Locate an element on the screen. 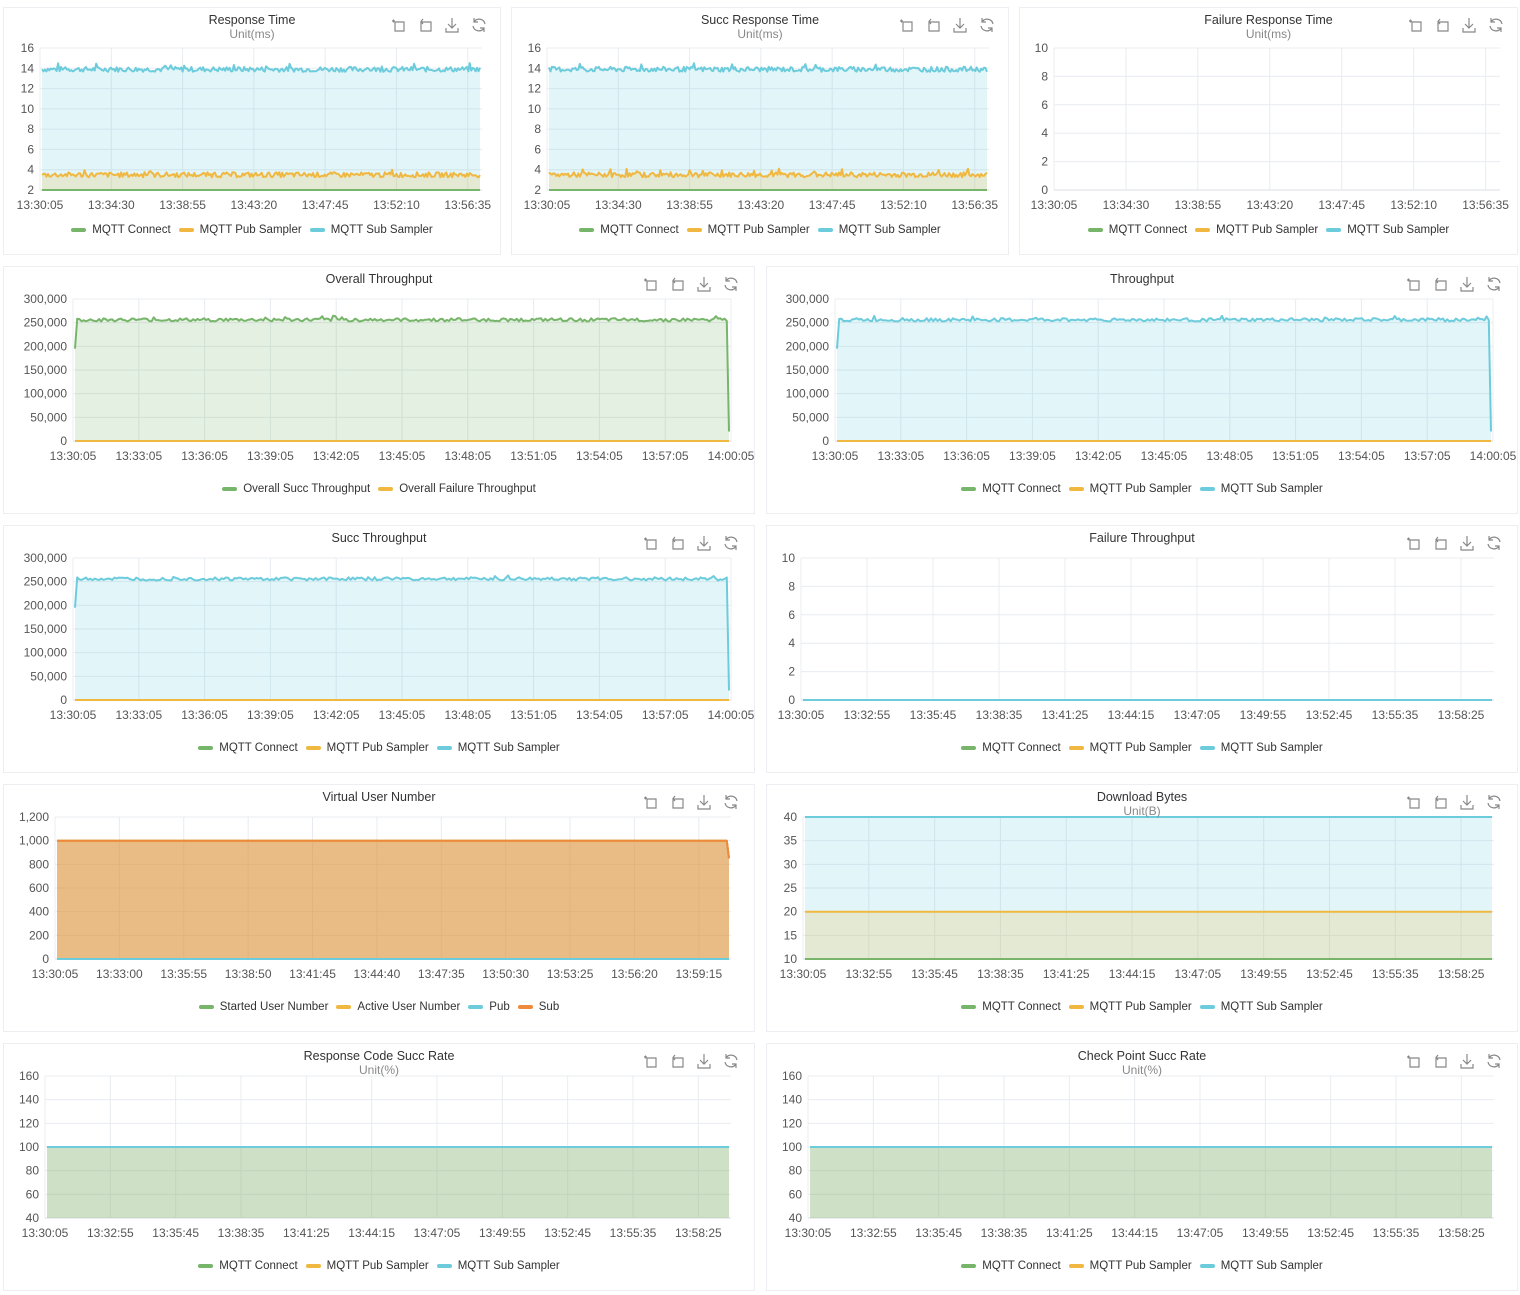  legend-item: Sub is located at coordinates (538, 1007).